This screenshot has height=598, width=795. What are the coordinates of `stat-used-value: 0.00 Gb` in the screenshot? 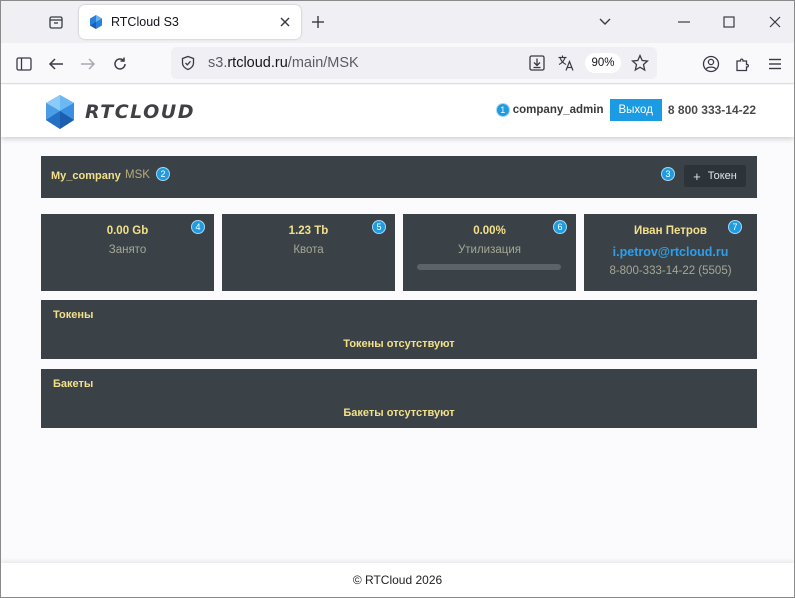 It's located at (127, 231).